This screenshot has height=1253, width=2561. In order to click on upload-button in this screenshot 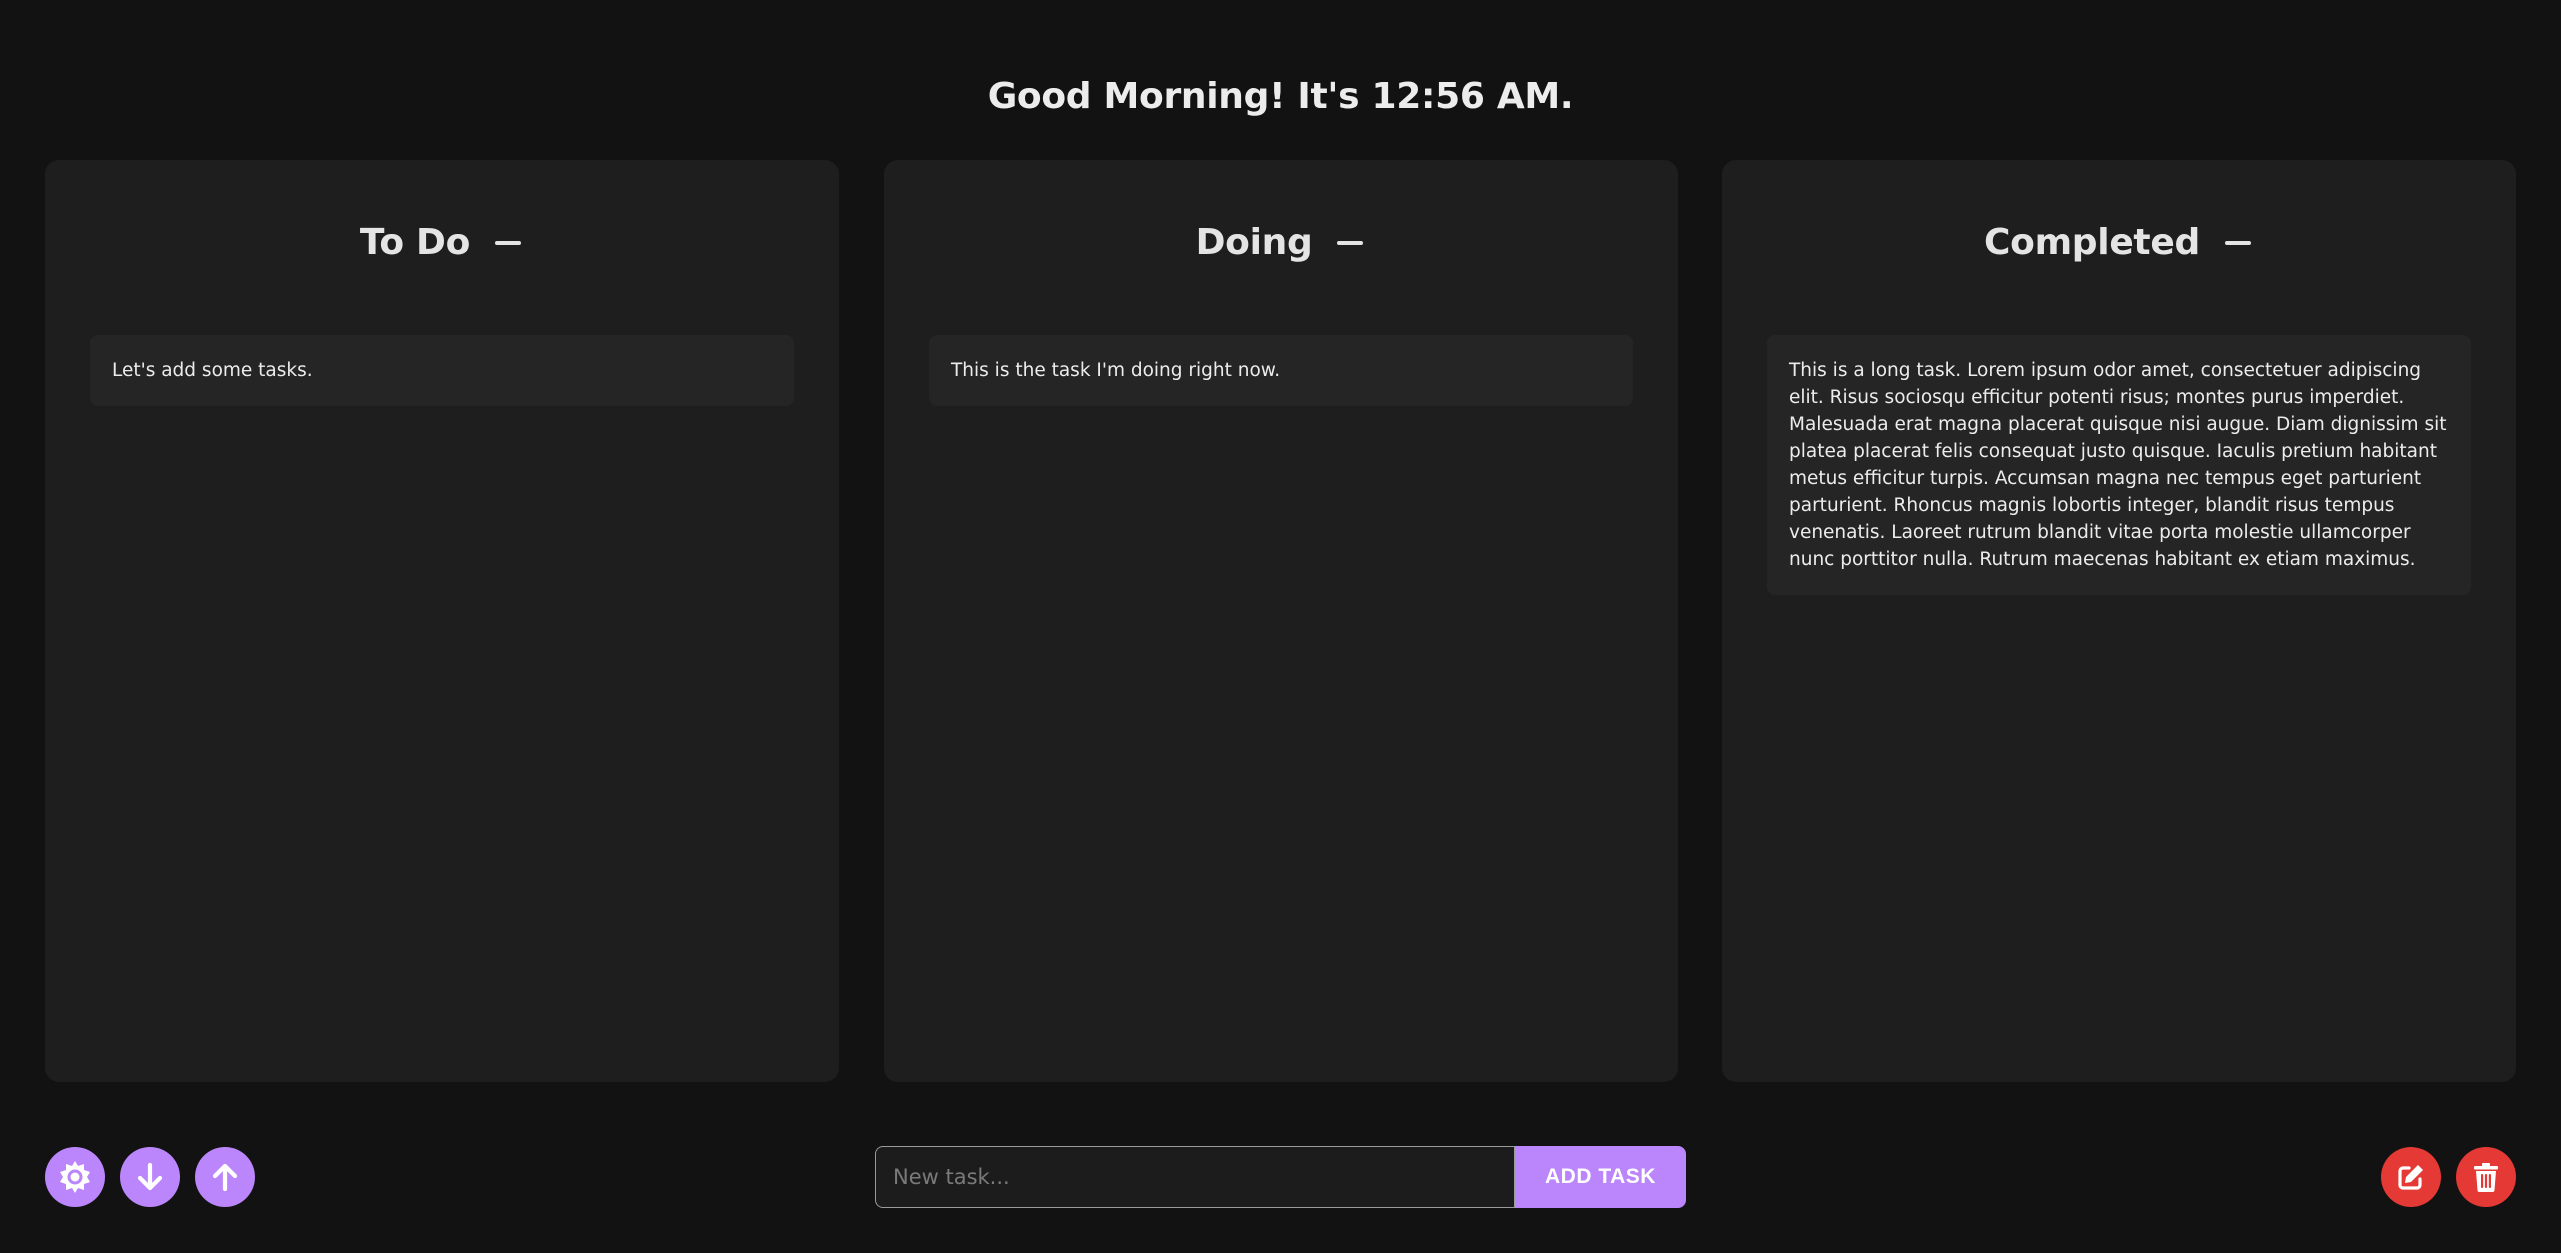, I will do `click(225, 1177)`.